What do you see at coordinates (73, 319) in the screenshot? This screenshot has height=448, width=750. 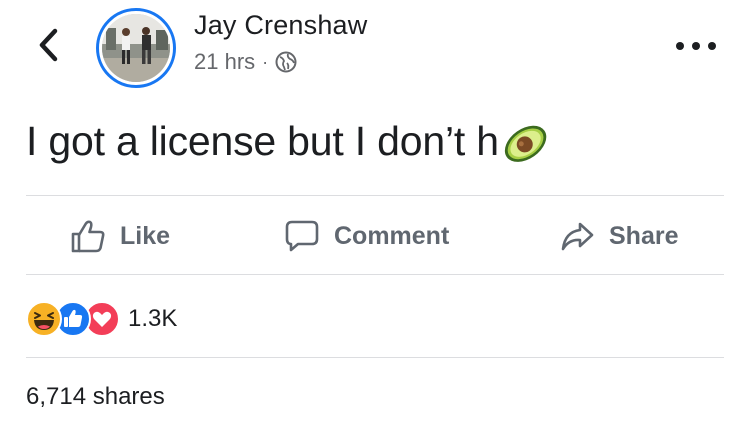 I see `reaction-icons` at bounding box center [73, 319].